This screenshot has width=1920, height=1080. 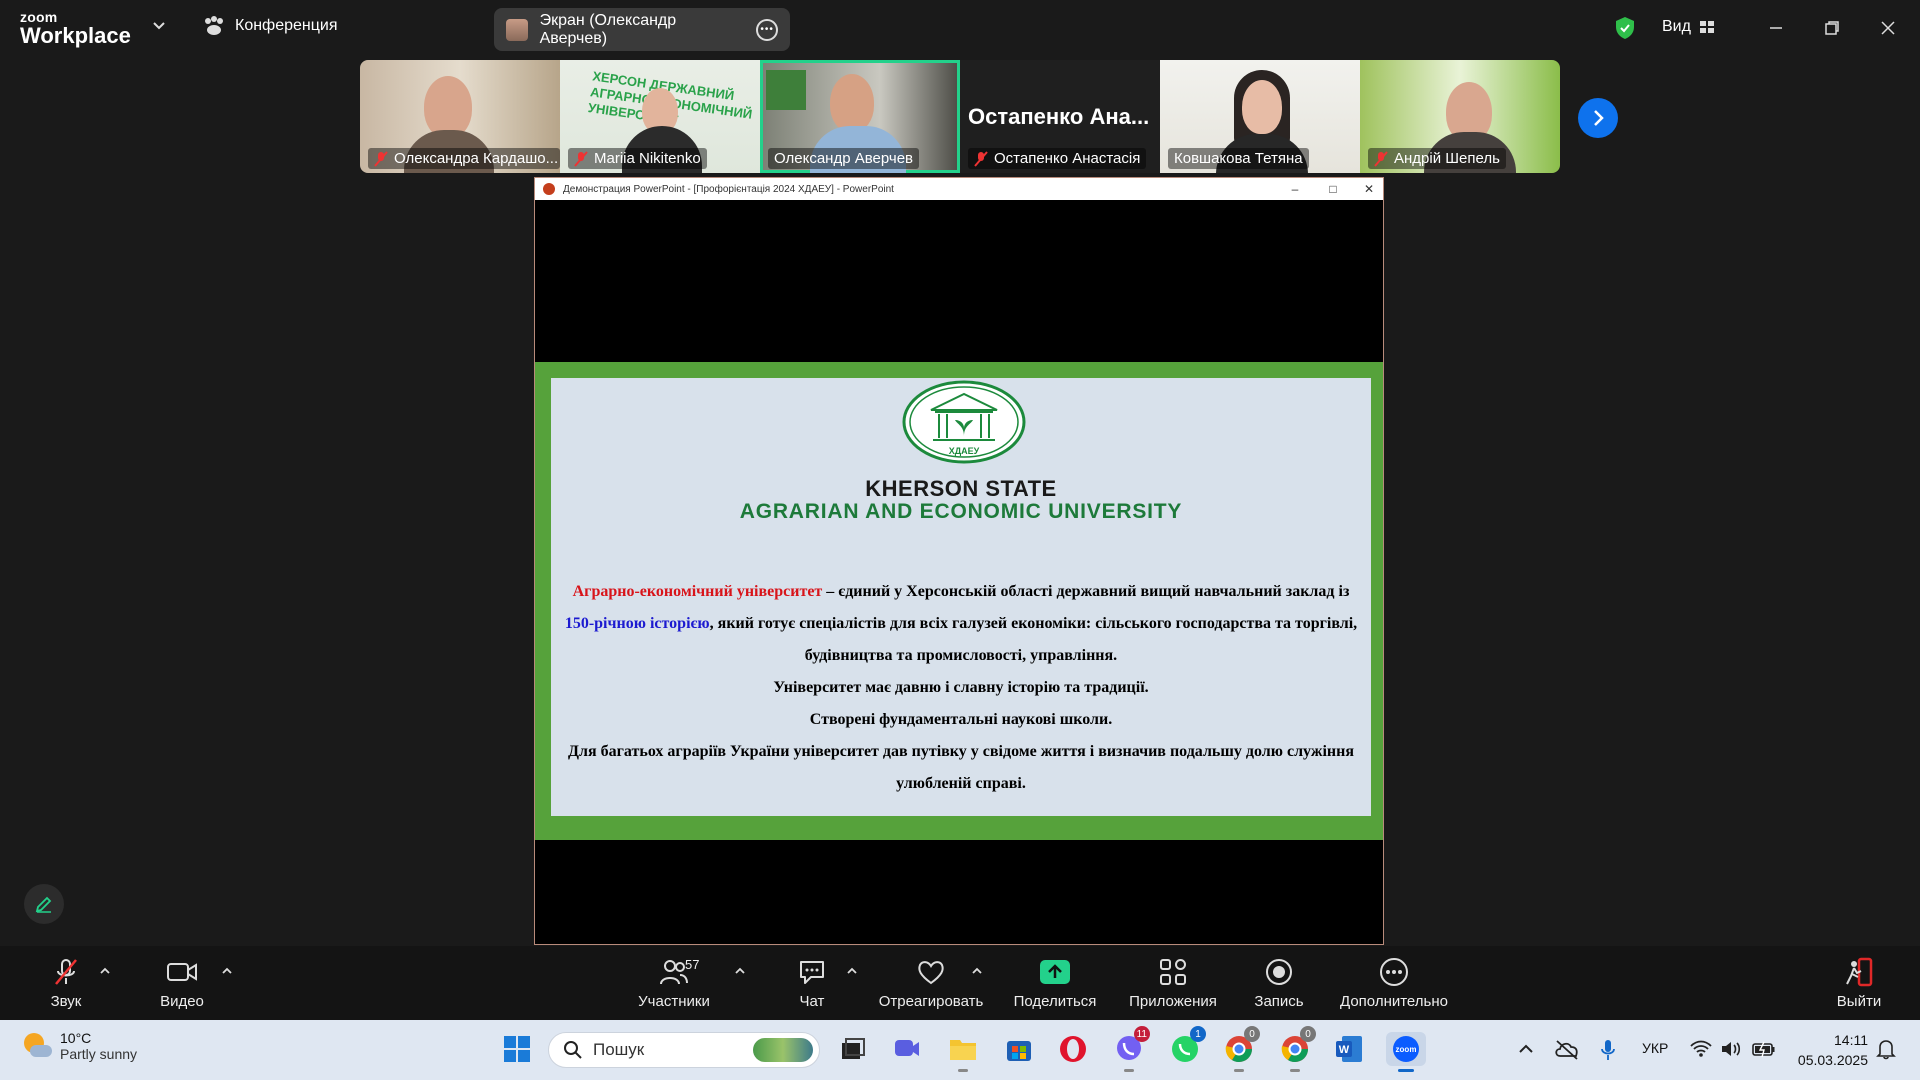 I want to click on weather-widget: 10°C Partly sunny, so click(x=79, y=1046).